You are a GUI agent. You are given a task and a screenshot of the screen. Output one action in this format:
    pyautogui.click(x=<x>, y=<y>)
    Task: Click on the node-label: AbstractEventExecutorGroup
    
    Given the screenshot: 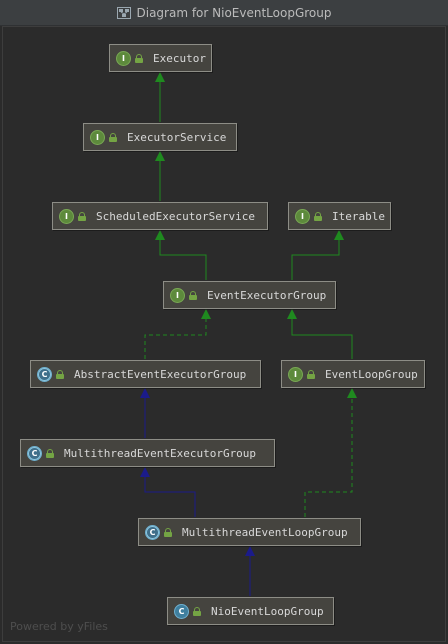 What is the action you would take?
    pyautogui.click(x=160, y=374)
    